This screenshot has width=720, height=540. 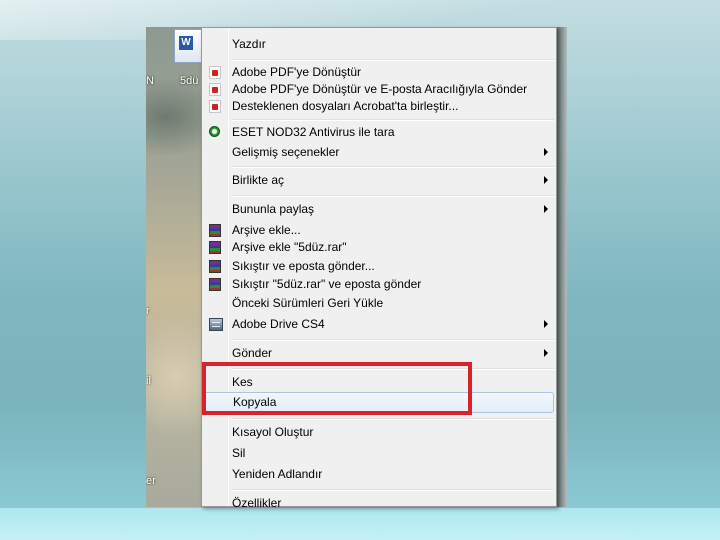 What do you see at coordinates (278, 324) in the screenshot?
I see `menu-item-label: Adobe Drive CS4` at bounding box center [278, 324].